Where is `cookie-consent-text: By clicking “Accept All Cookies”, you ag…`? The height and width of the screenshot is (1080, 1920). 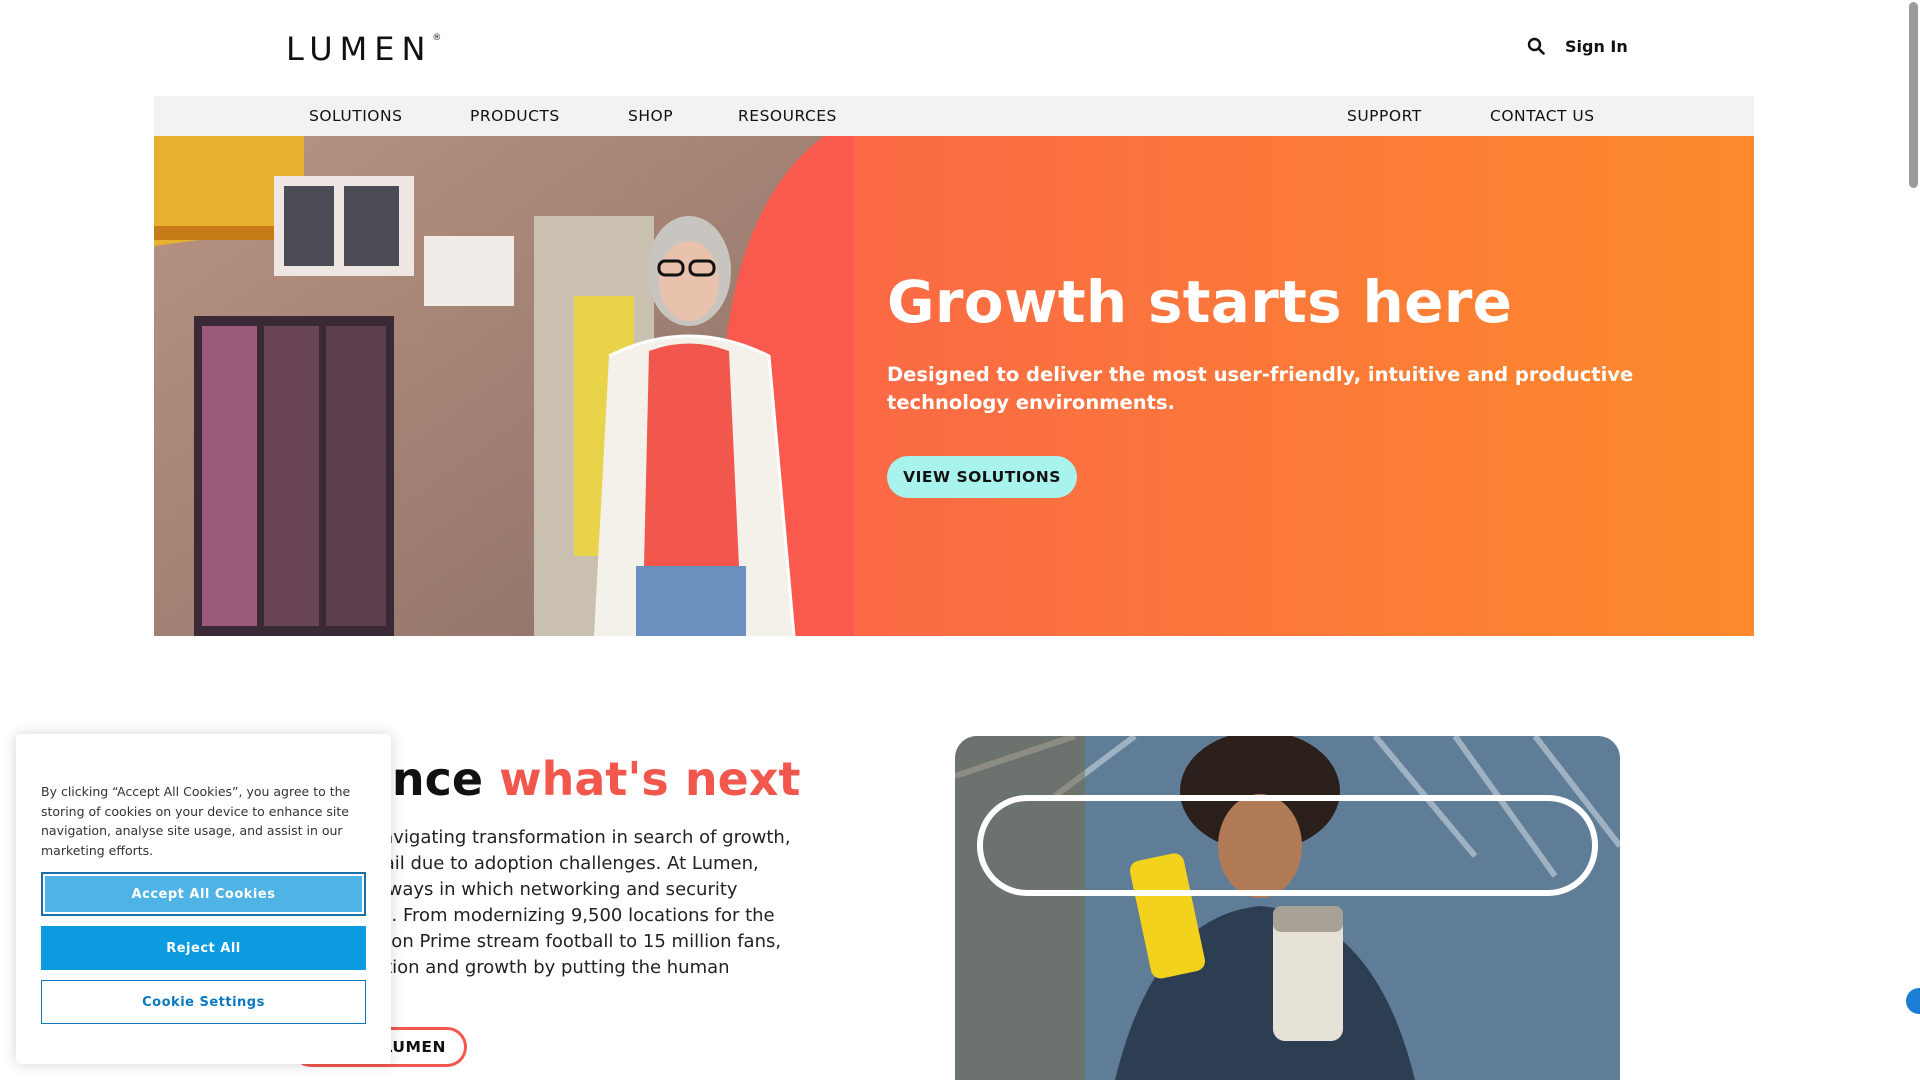 cookie-consent-text: By clicking “Accept All Cookies”, you ag… is located at coordinates (196, 821).